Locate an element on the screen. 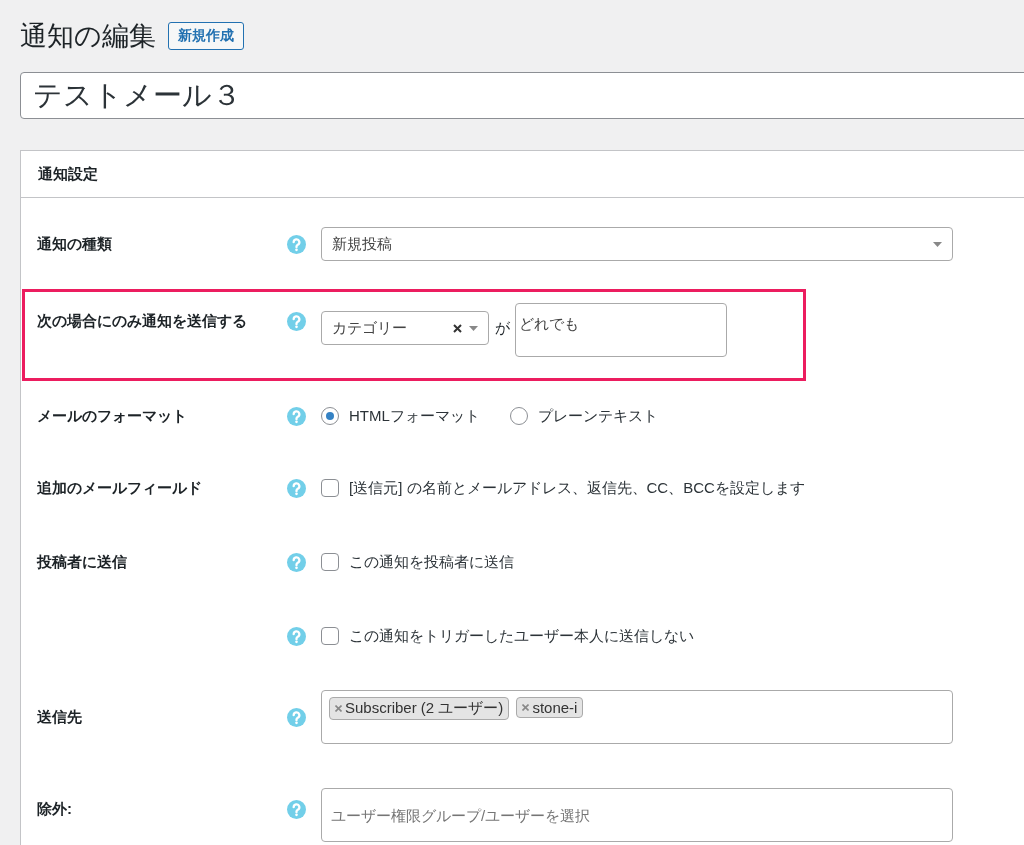 This screenshot has height=845, width=1024. field-label: 除外: is located at coordinates (54, 808).